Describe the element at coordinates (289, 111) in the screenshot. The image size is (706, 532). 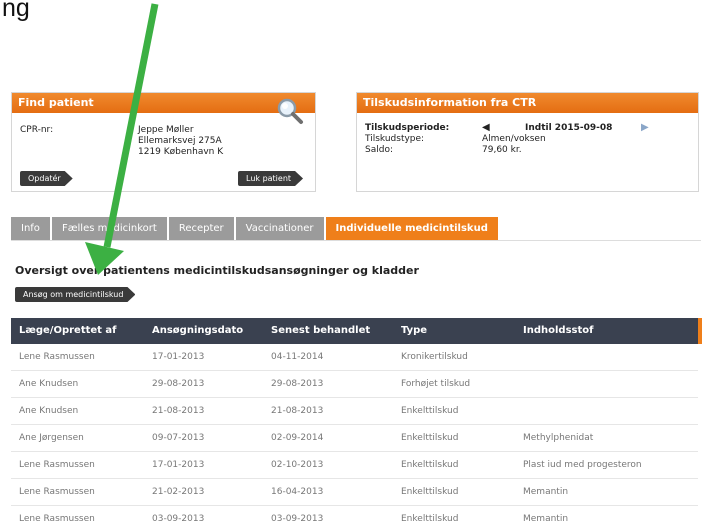
I see `magnifier-icon` at that location.